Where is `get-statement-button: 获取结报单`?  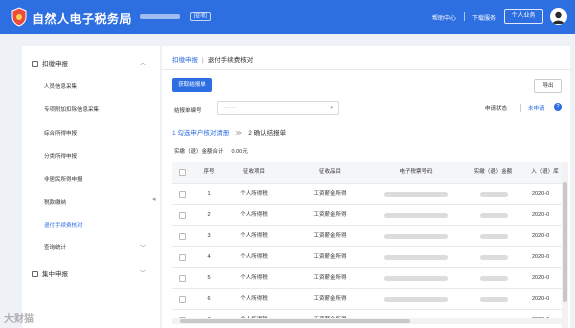 get-statement-button: 获取结报单 is located at coordinates (192, 85).